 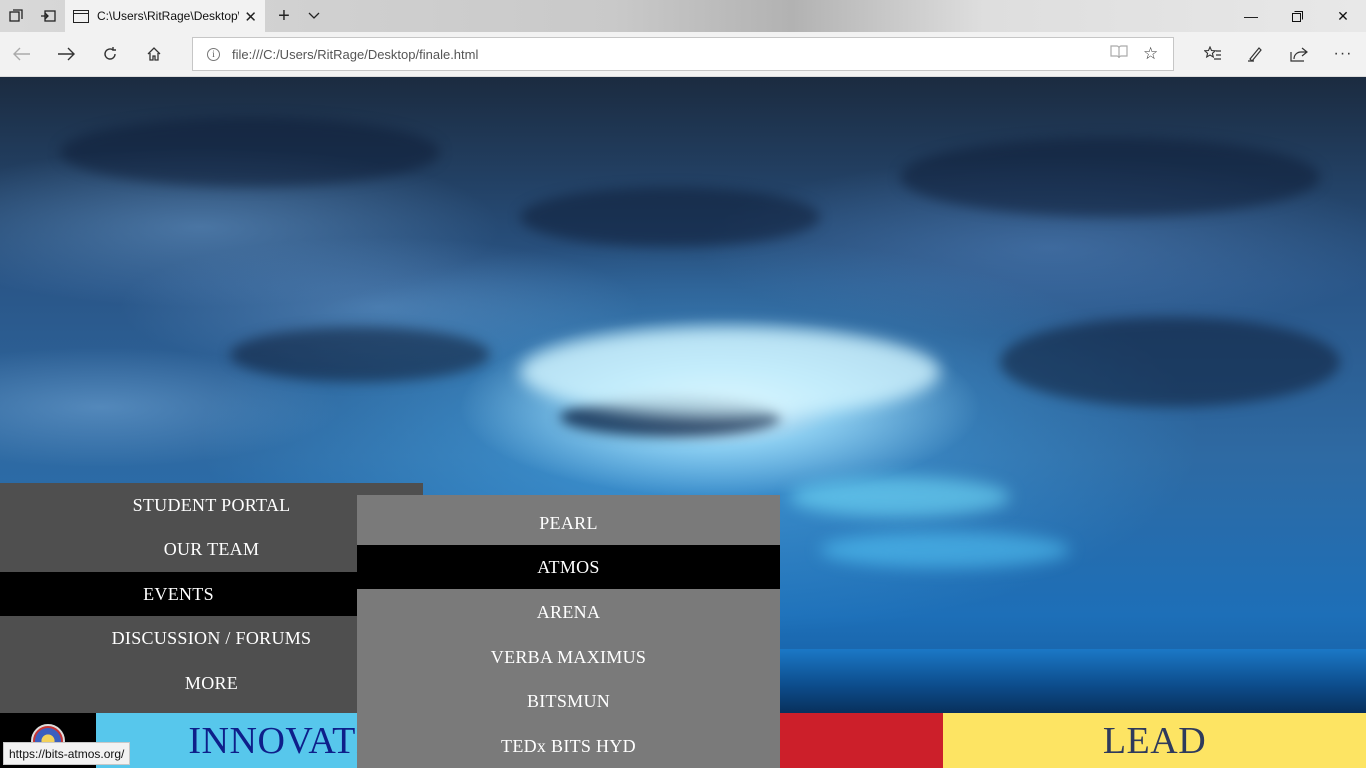 I want to click on submenu-item-atmos: ATMOS, so click(x=568, y=567).